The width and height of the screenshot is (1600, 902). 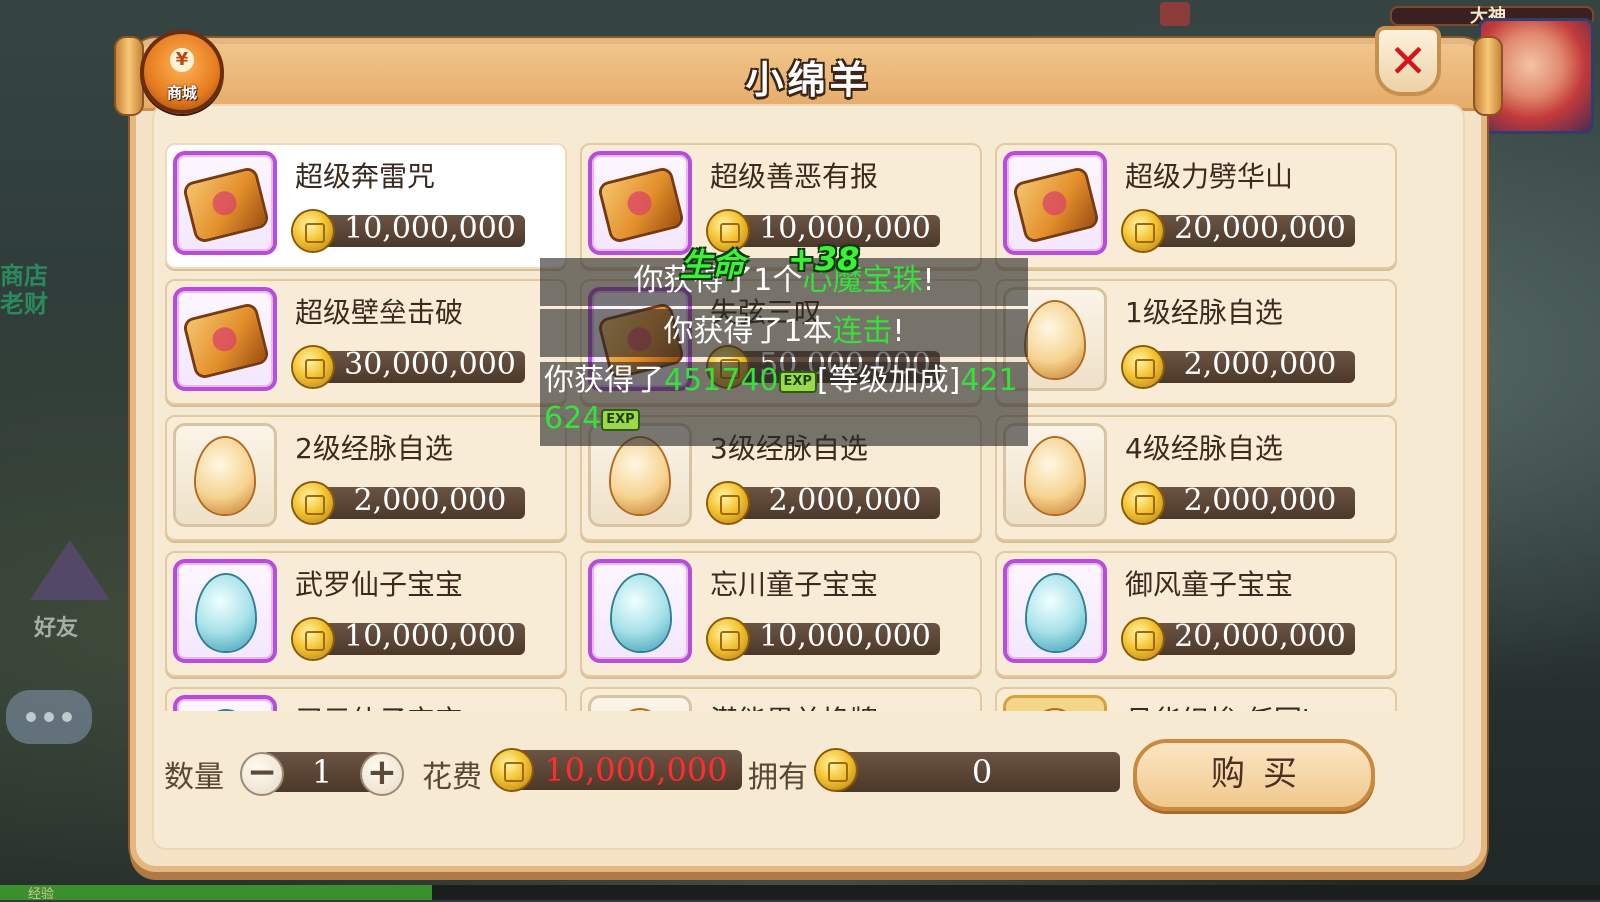 I want to click on item-name: 超级壁垒击破, so click(x=379, y=312).